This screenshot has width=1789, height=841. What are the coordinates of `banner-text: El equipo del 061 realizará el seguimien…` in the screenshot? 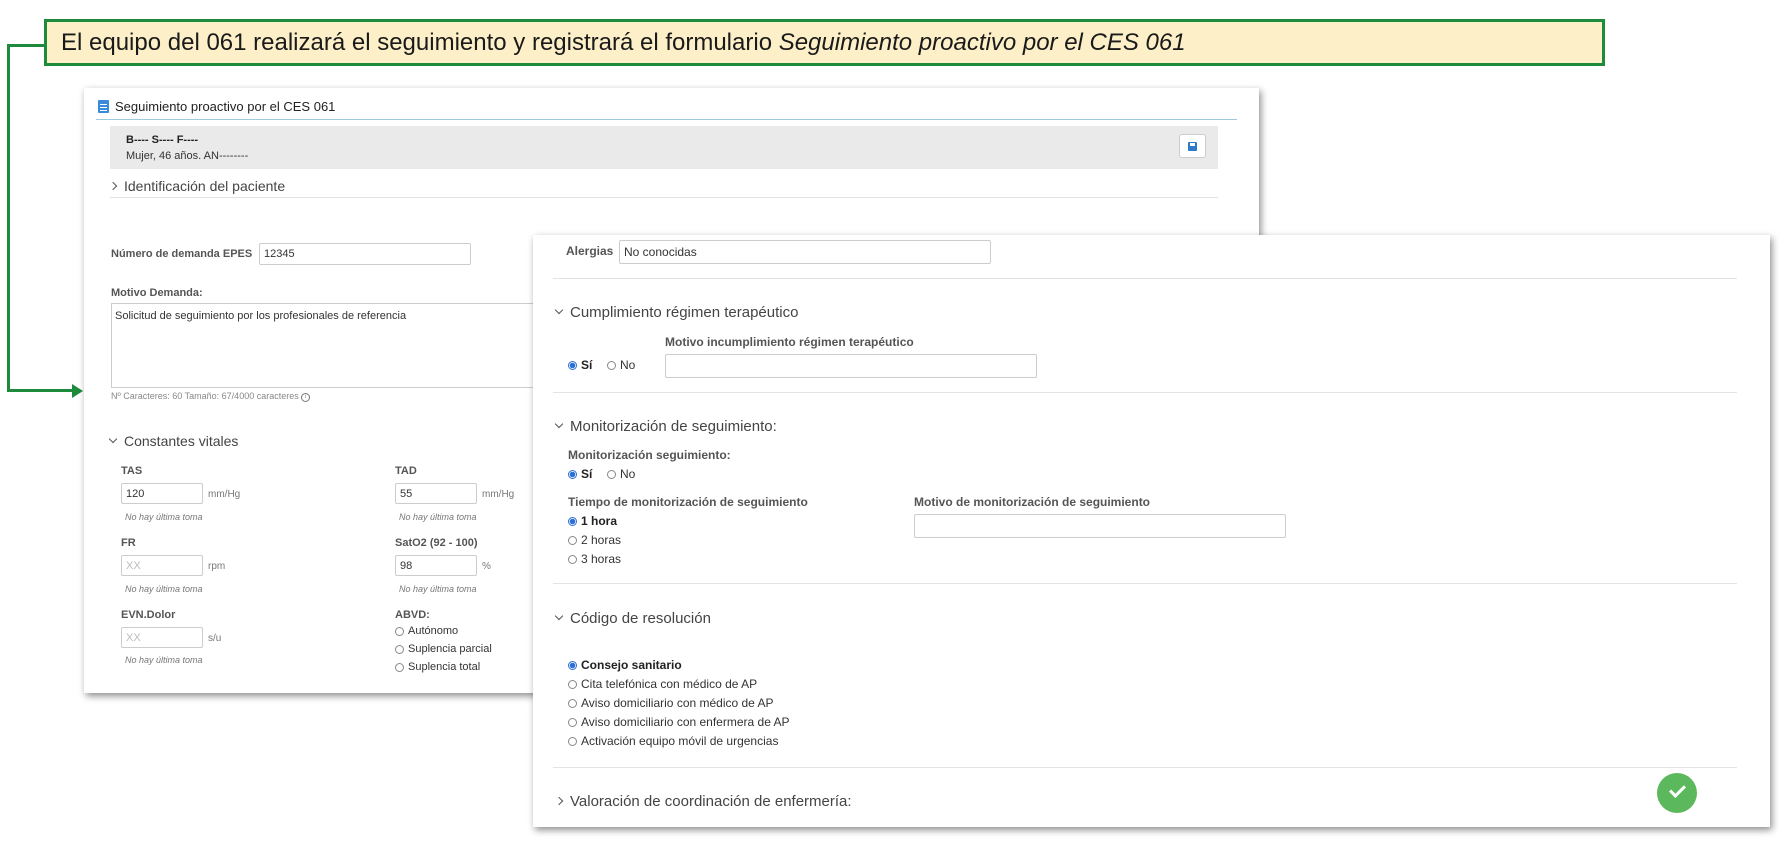 It's located at (420, 42).